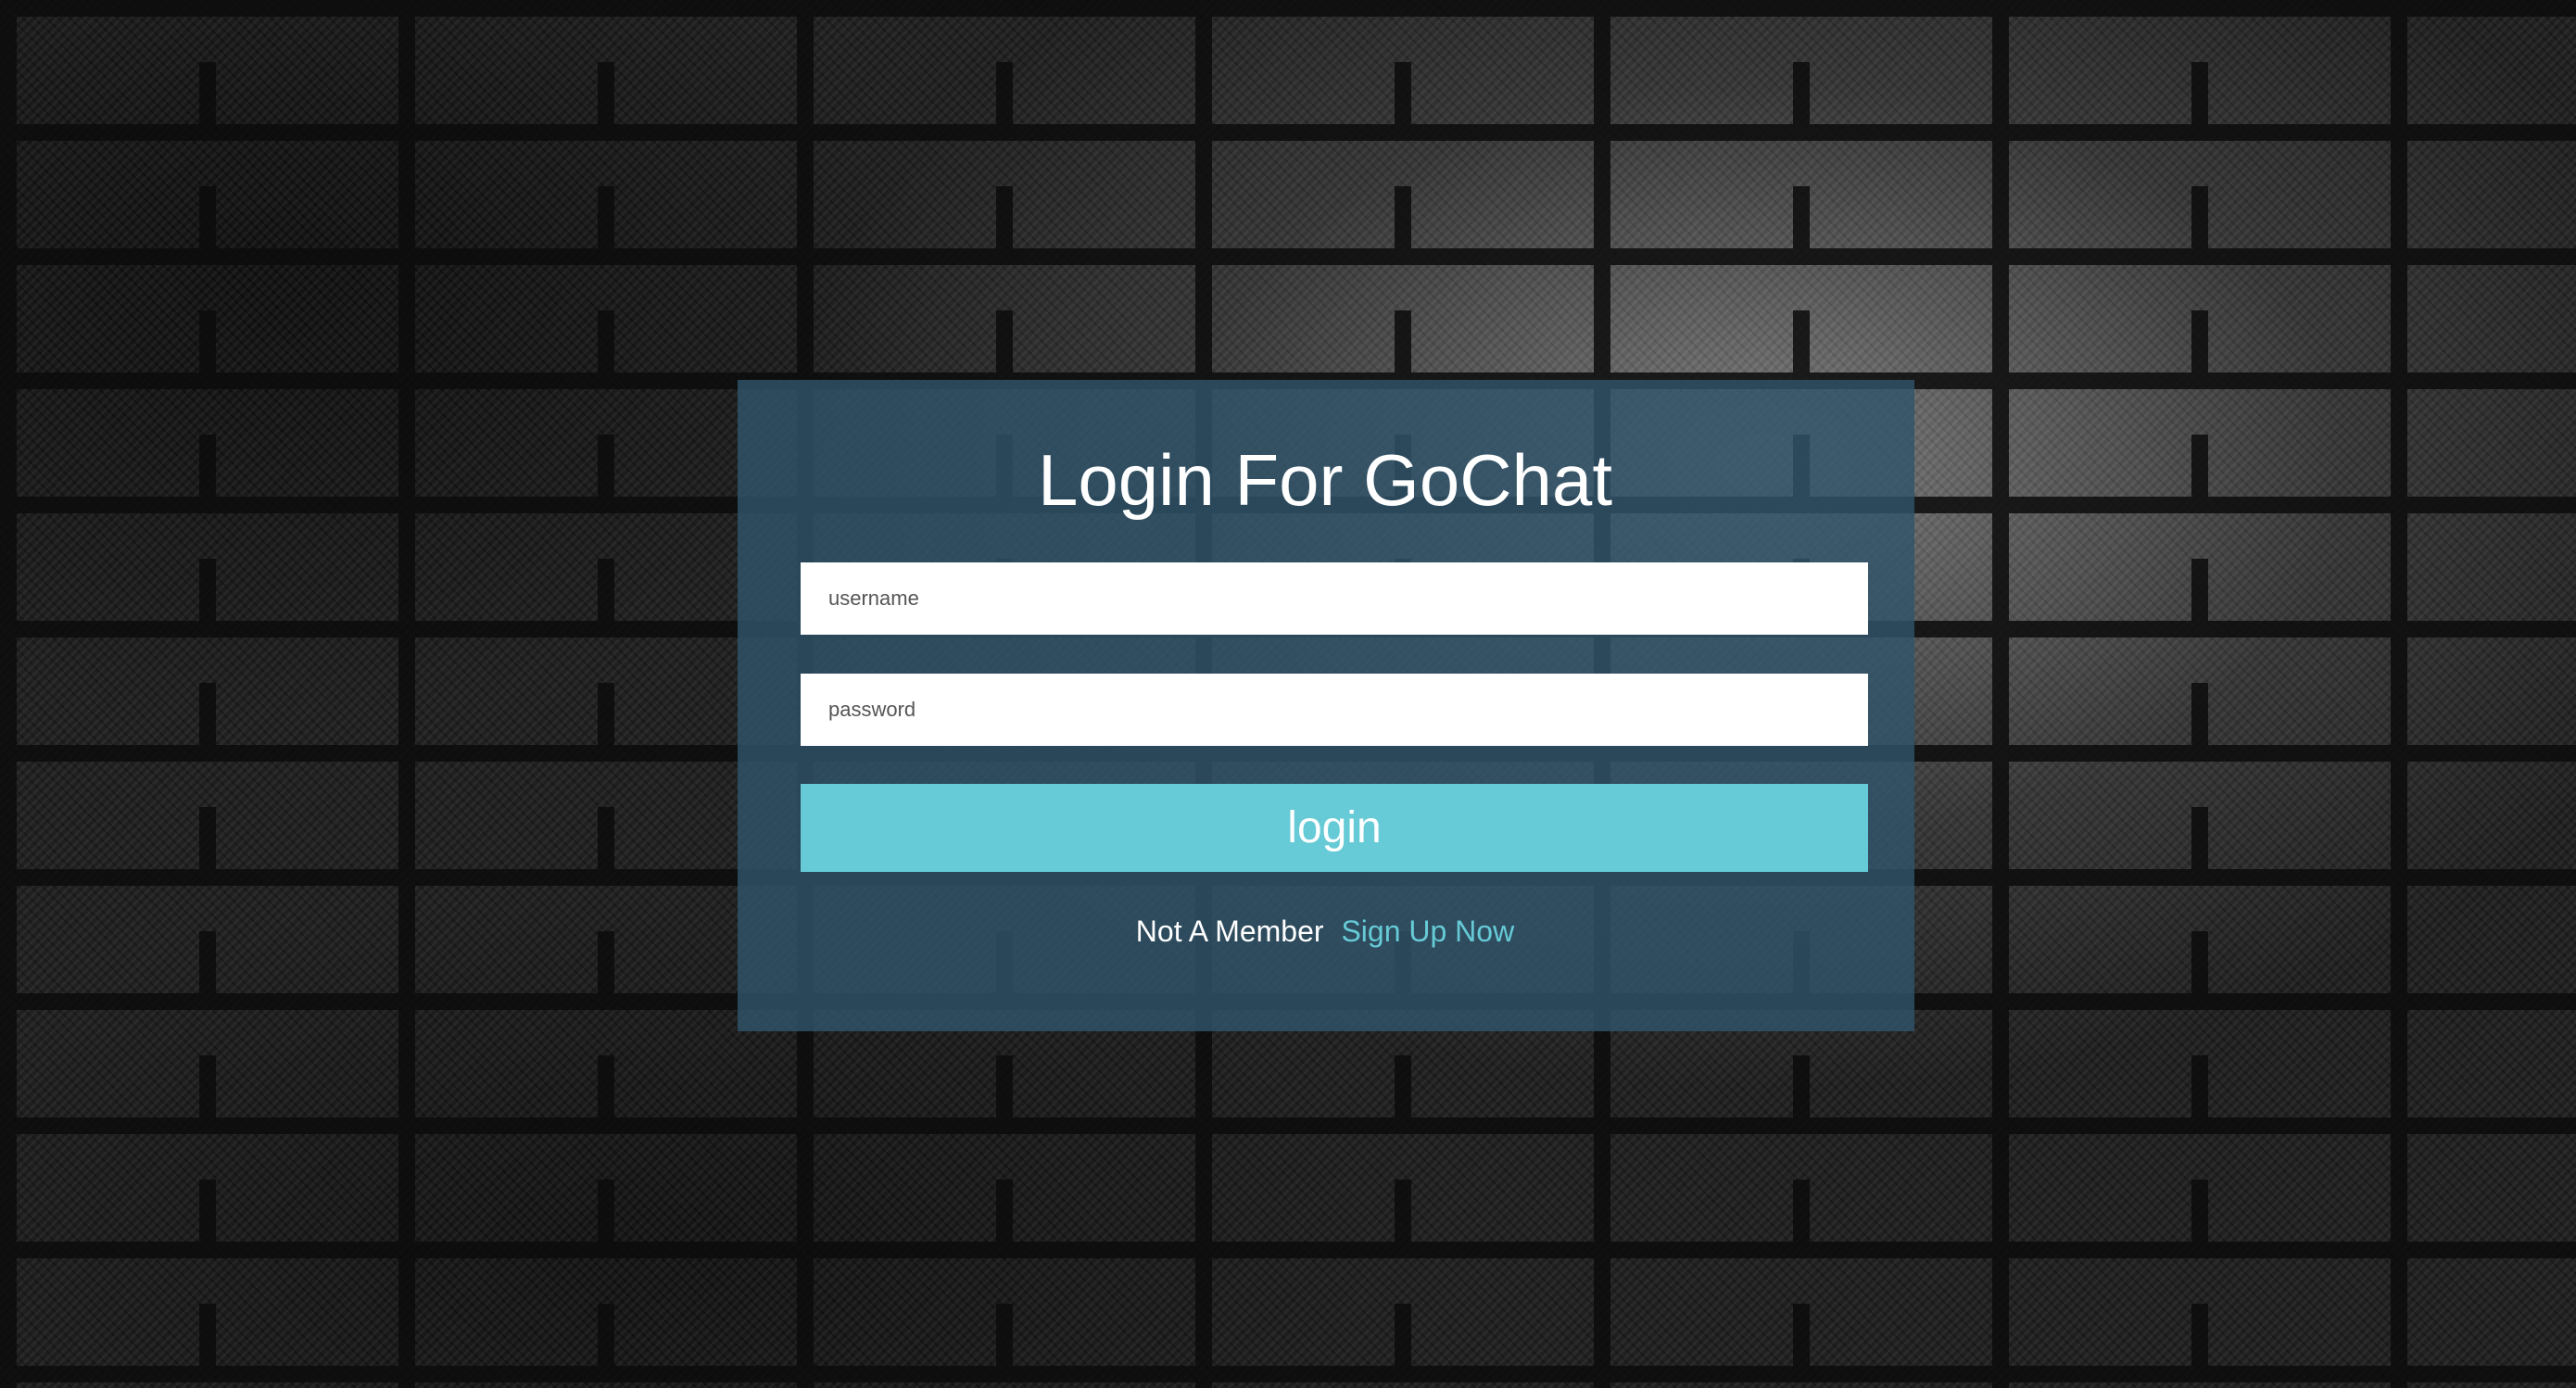 The width and height of the screenshot is (2576, 1388). Describe the element at coordinates (1428, 931) in the screenshot. I see `signup-link: Sign Up Now` at that location.